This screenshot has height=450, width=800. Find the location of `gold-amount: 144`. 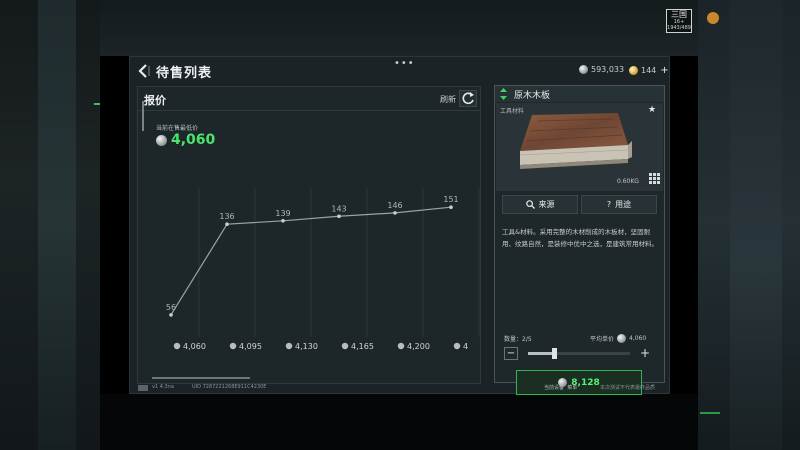

gold-amount: 144 is located at coordinates (649, 70).